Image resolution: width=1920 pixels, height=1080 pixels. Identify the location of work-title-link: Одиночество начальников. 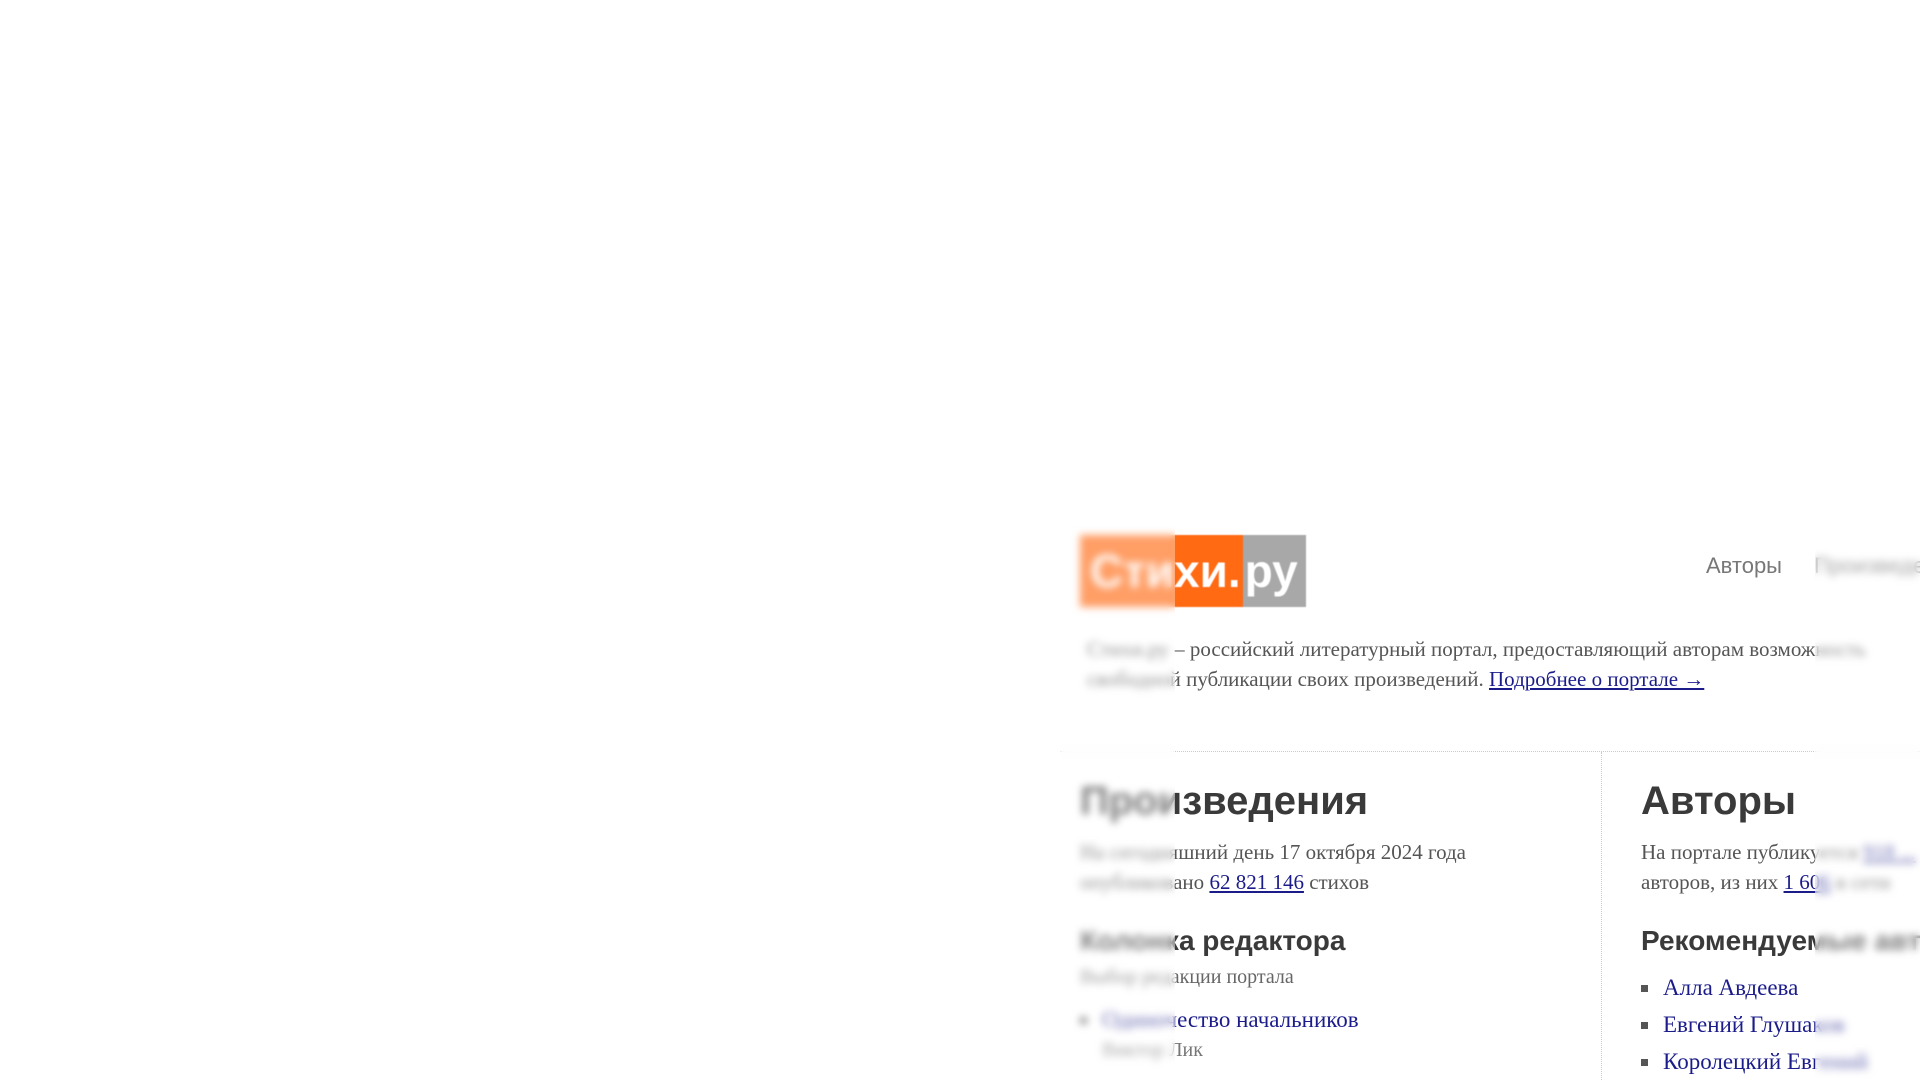
(1230, 1019).